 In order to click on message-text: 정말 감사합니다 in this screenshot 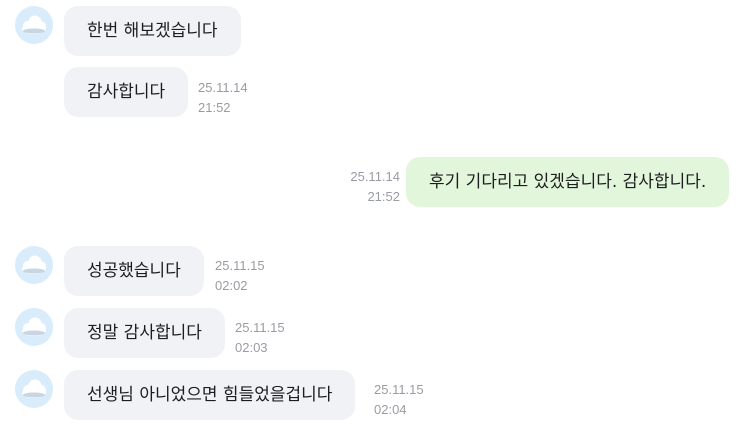, I will do `click(144, 333)`.